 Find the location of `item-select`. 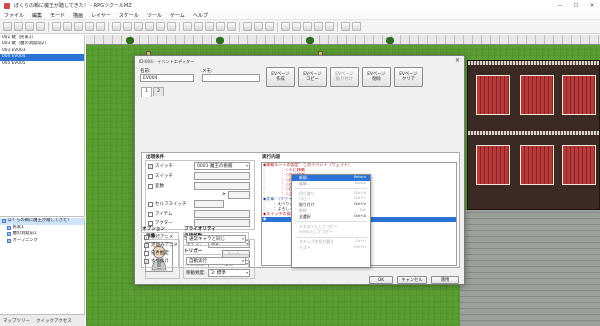

item-select is located at coordinates (222, 214).